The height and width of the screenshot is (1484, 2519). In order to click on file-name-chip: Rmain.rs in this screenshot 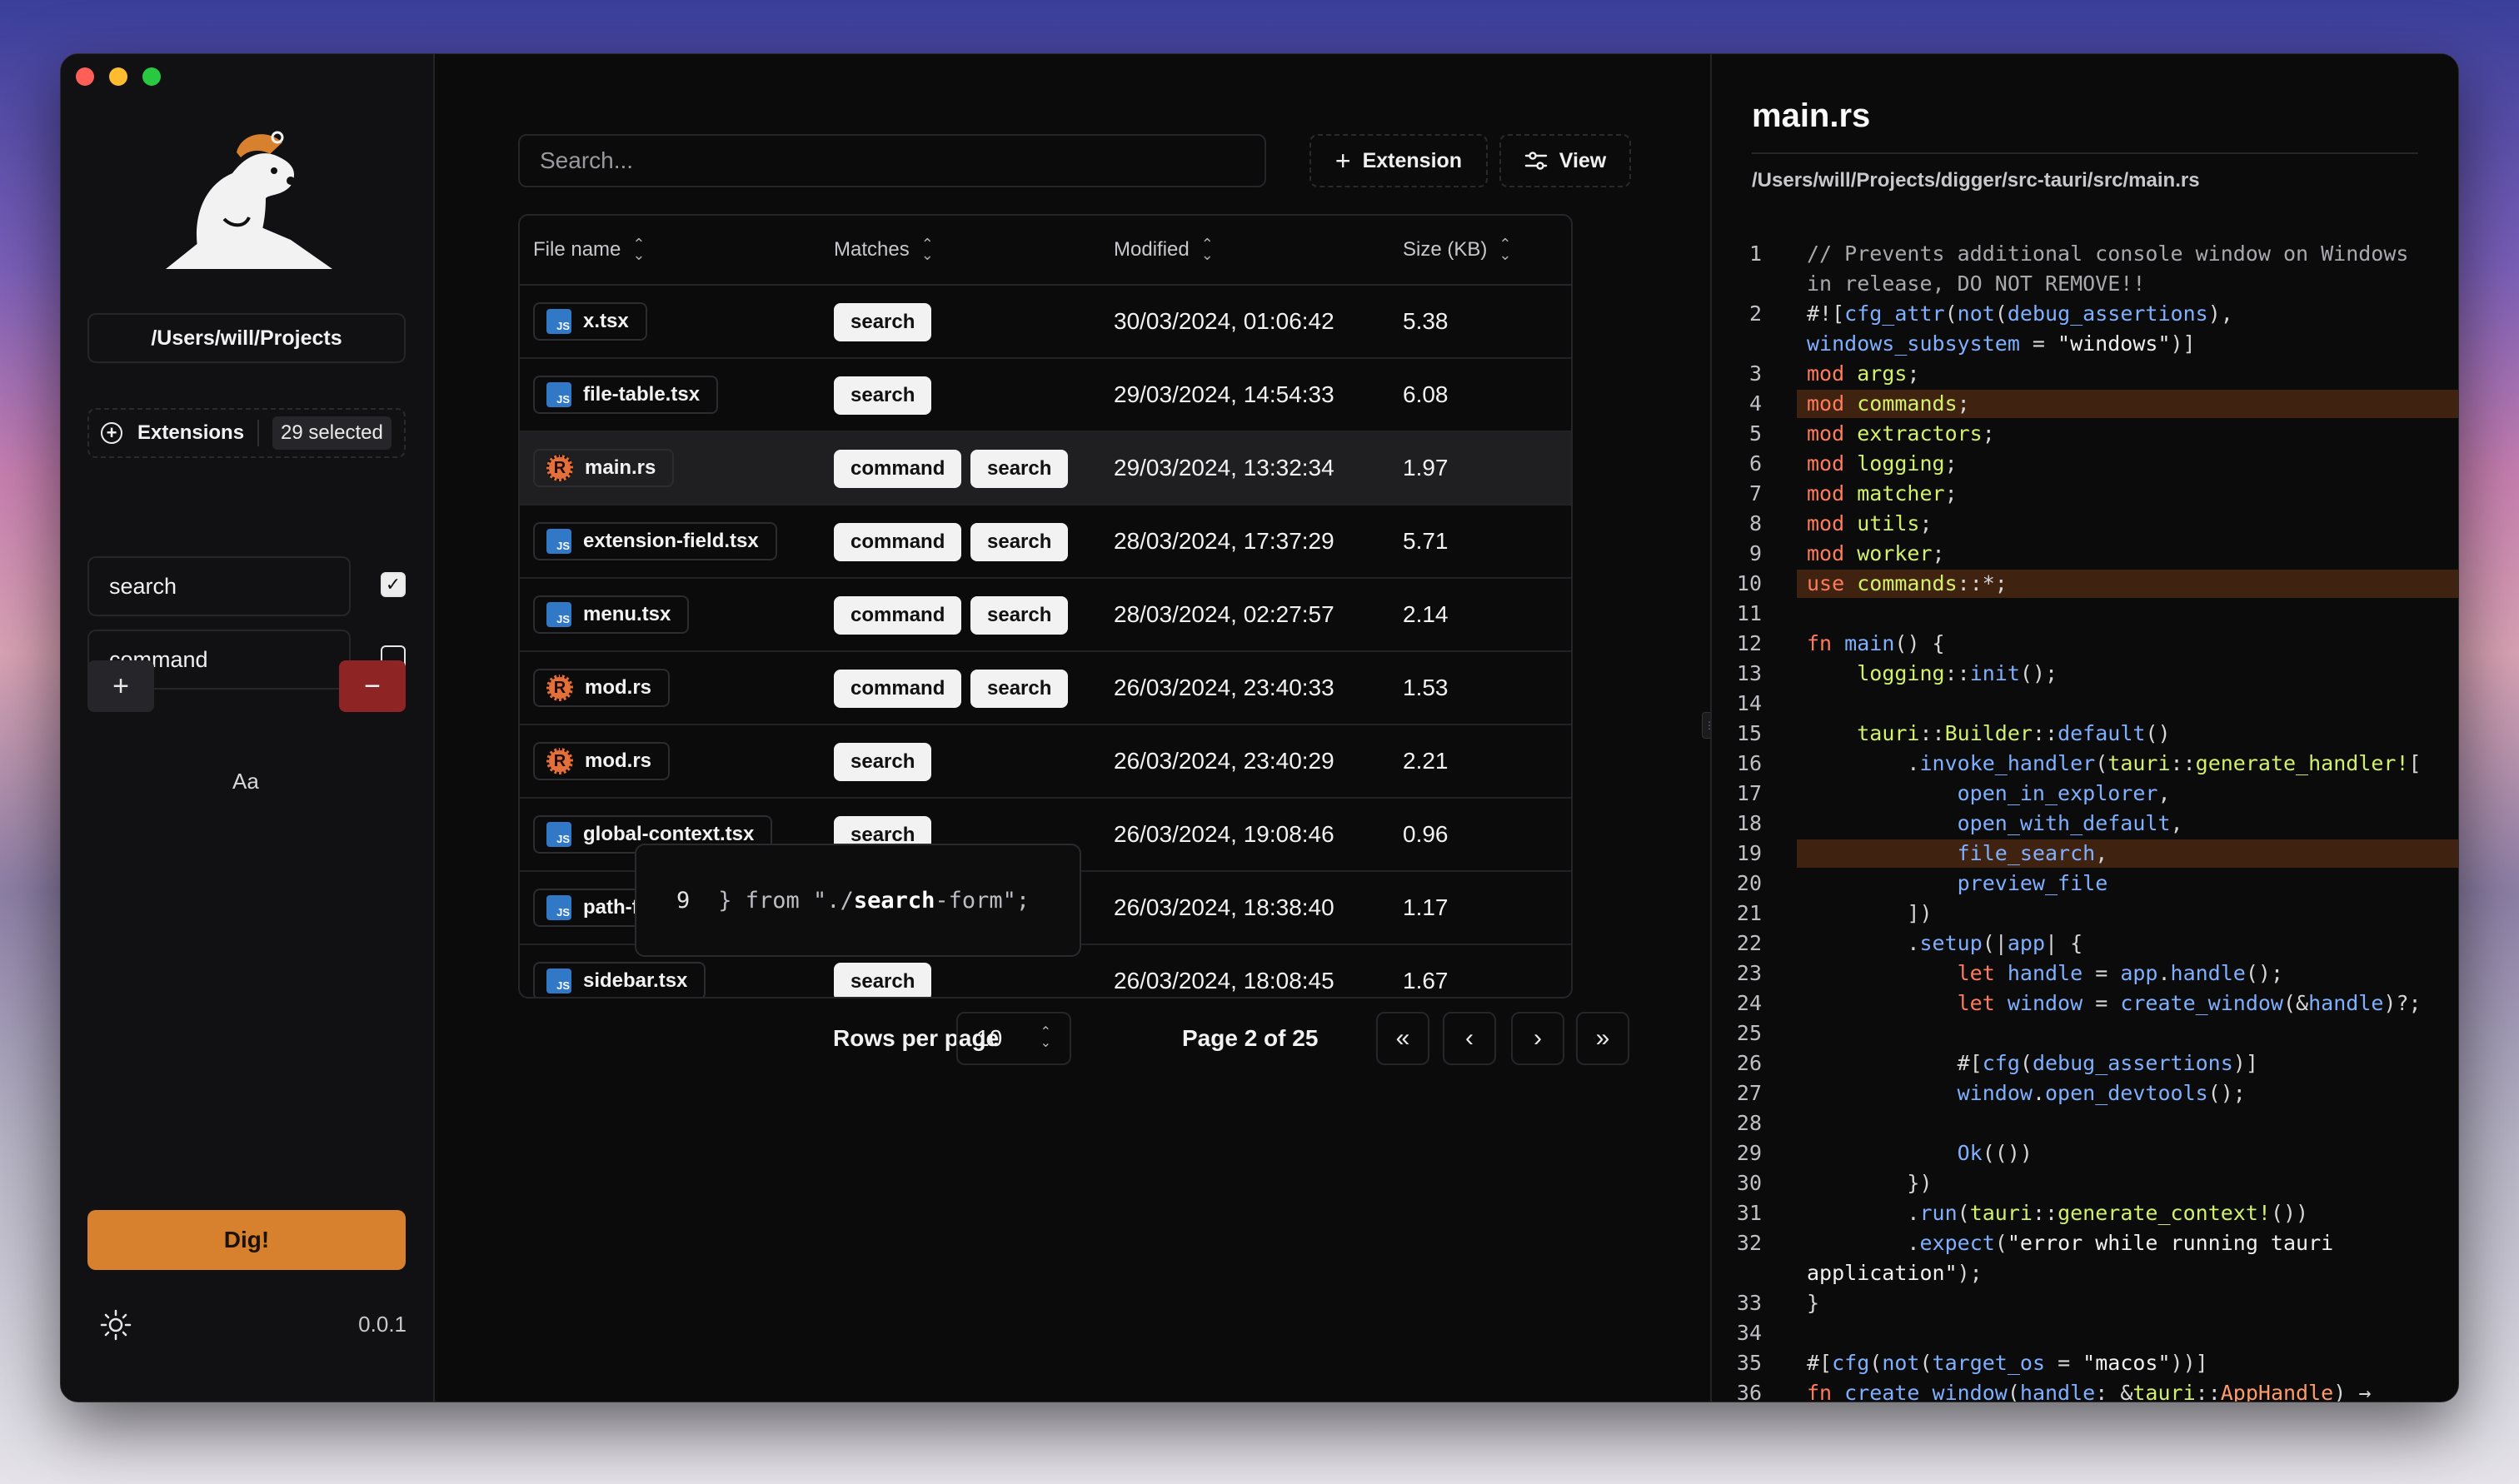, I will do `click(604, 468)`.